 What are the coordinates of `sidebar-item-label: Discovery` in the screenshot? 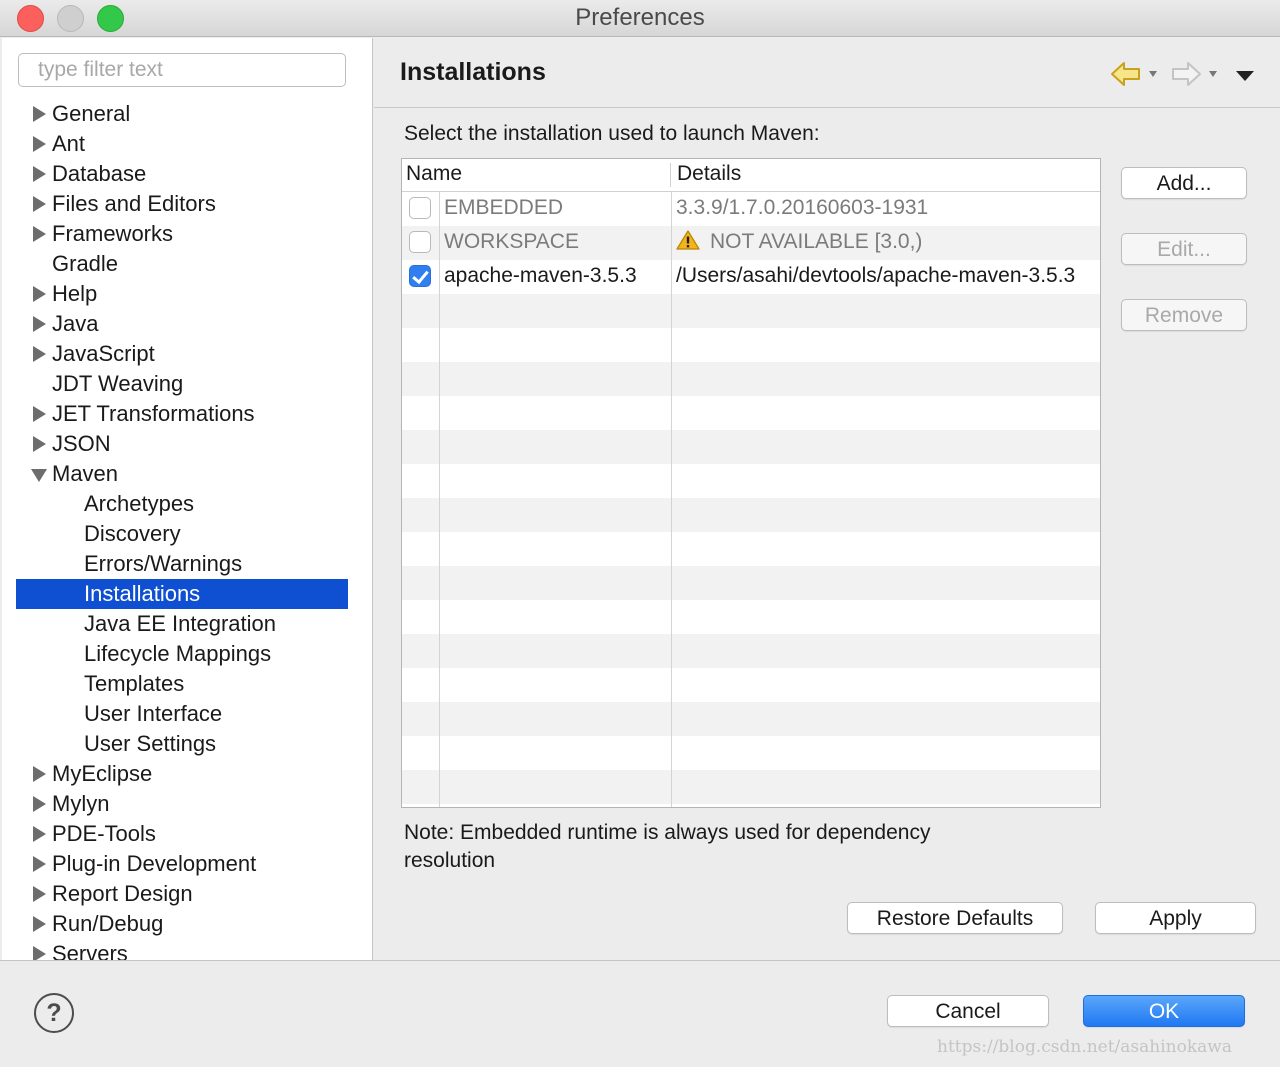 It's located at (132, 533).